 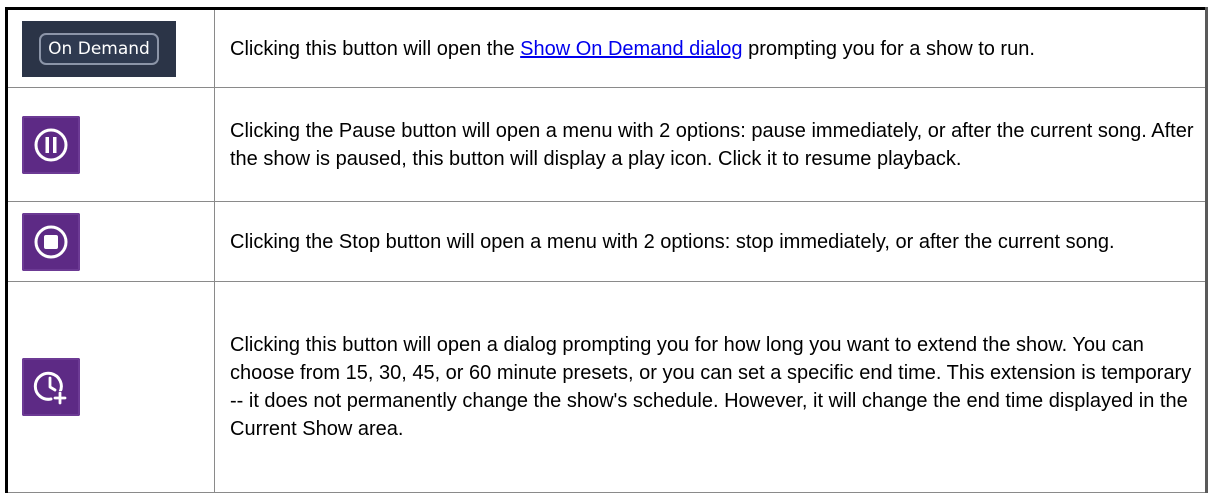 I want to click on clock-plus-icon, so click(x=51, y=387).